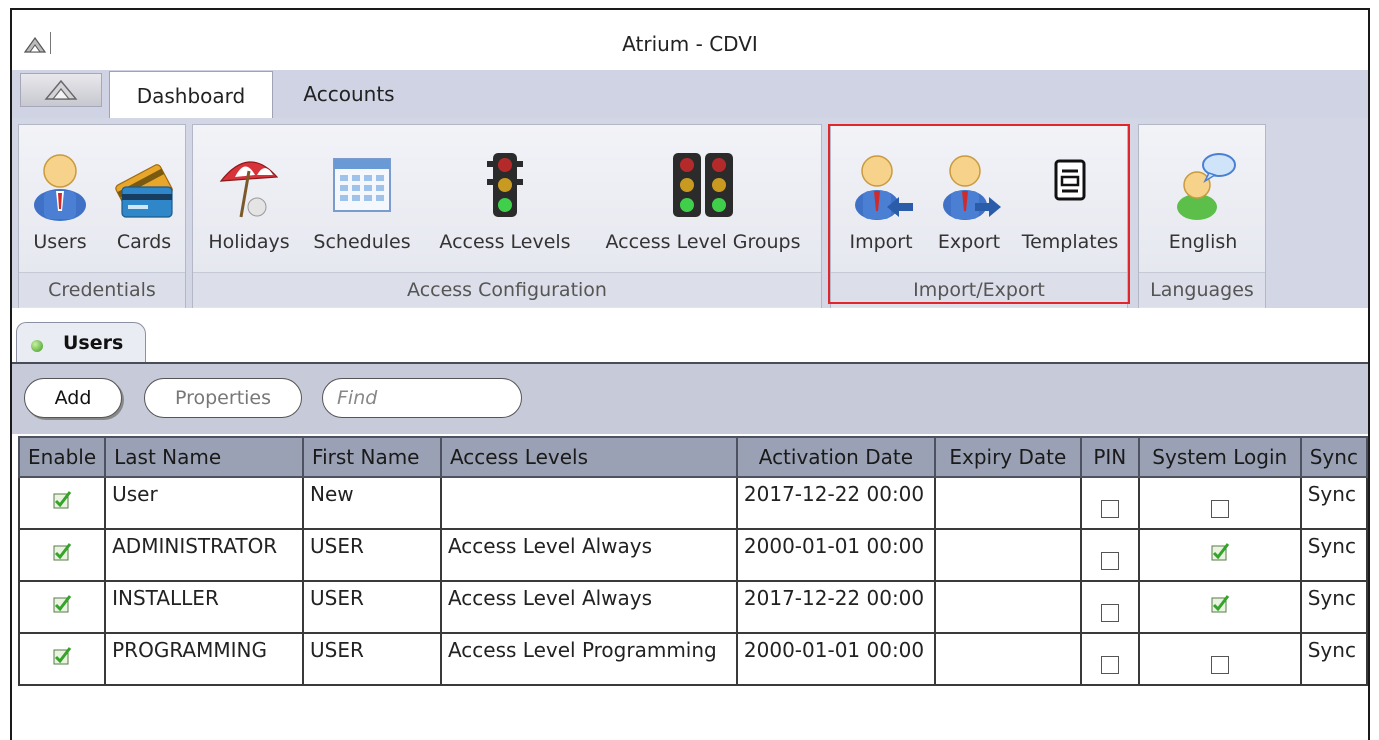 This screenshot has height=740, width=1379. Describe the element at coordinates (1109, 457) in the screenshot. I see `column-header-pin: PIN` at that location.